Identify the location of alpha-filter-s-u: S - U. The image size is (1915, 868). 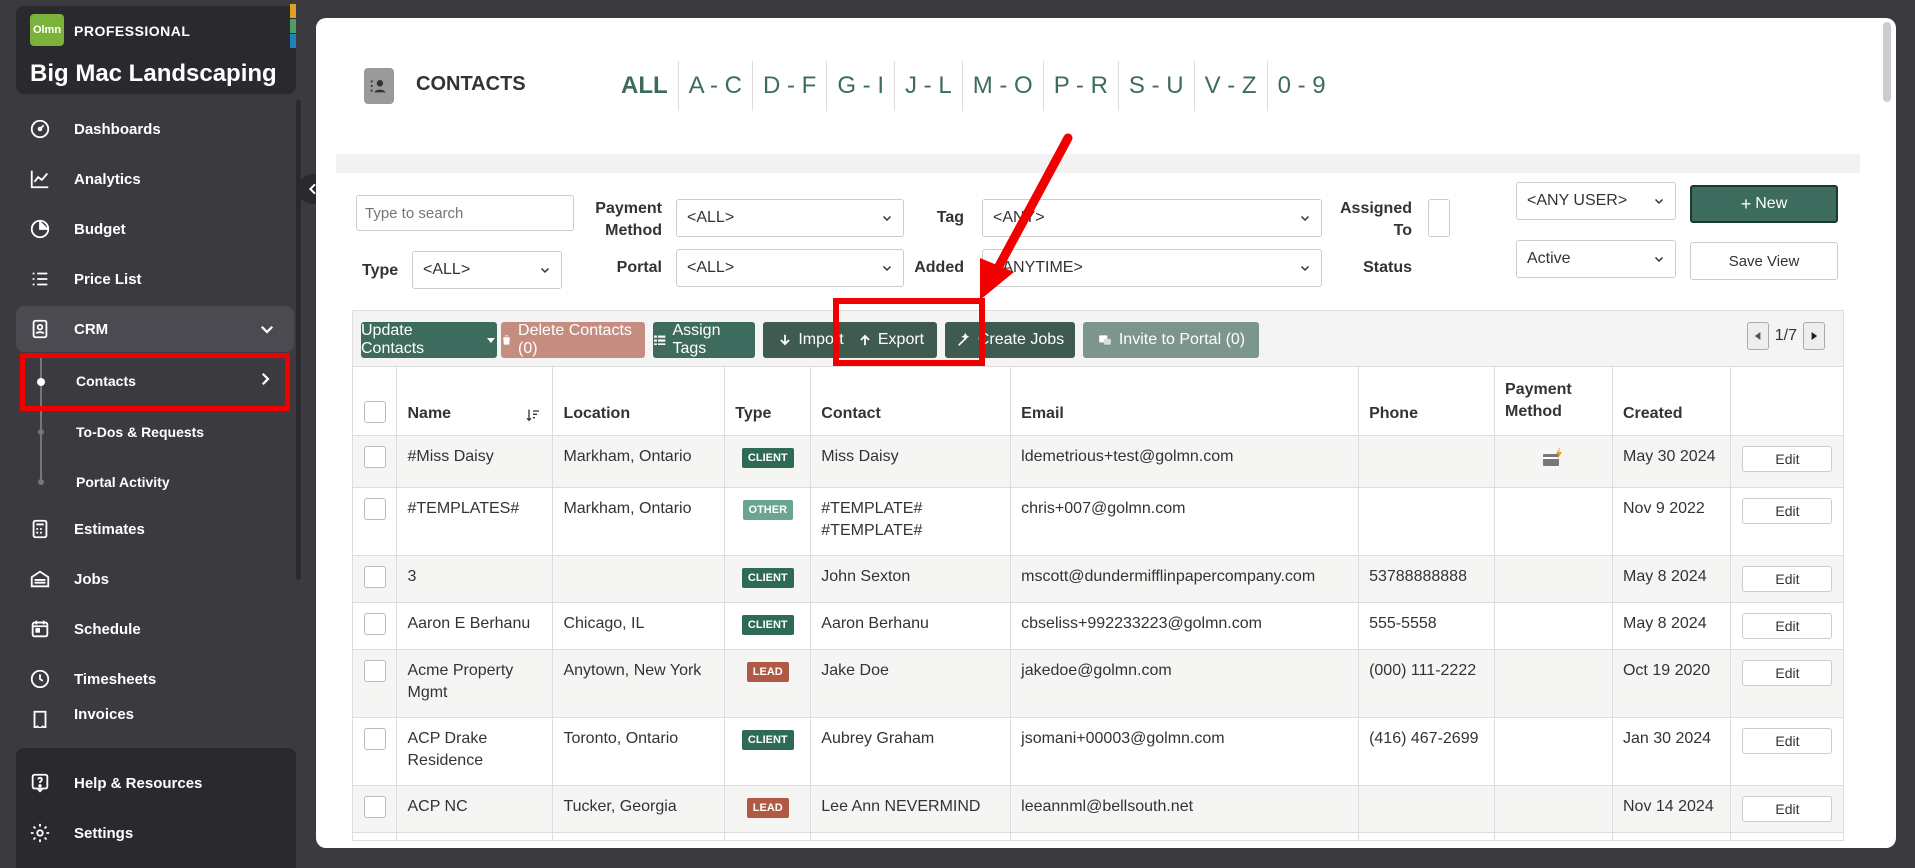
(1157, 86).